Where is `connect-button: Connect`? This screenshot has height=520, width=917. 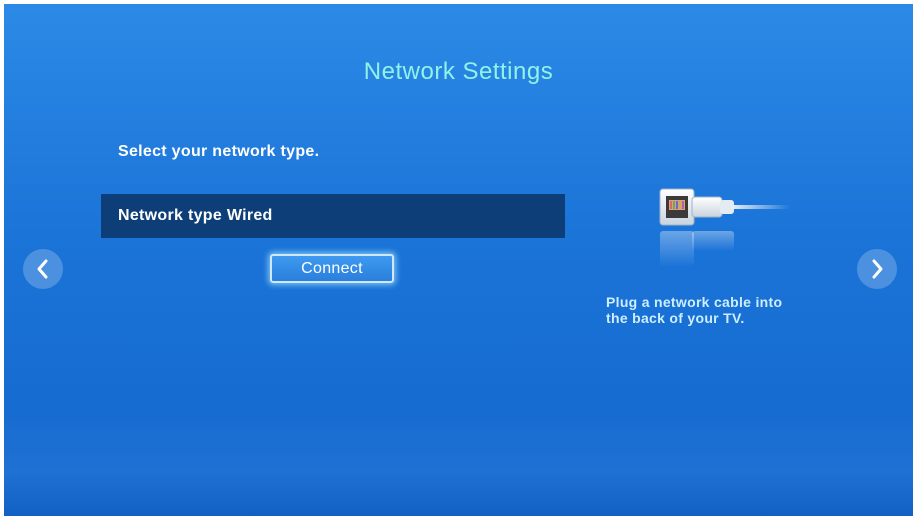 connect-button: Connect is located at coordinates (332, 268).